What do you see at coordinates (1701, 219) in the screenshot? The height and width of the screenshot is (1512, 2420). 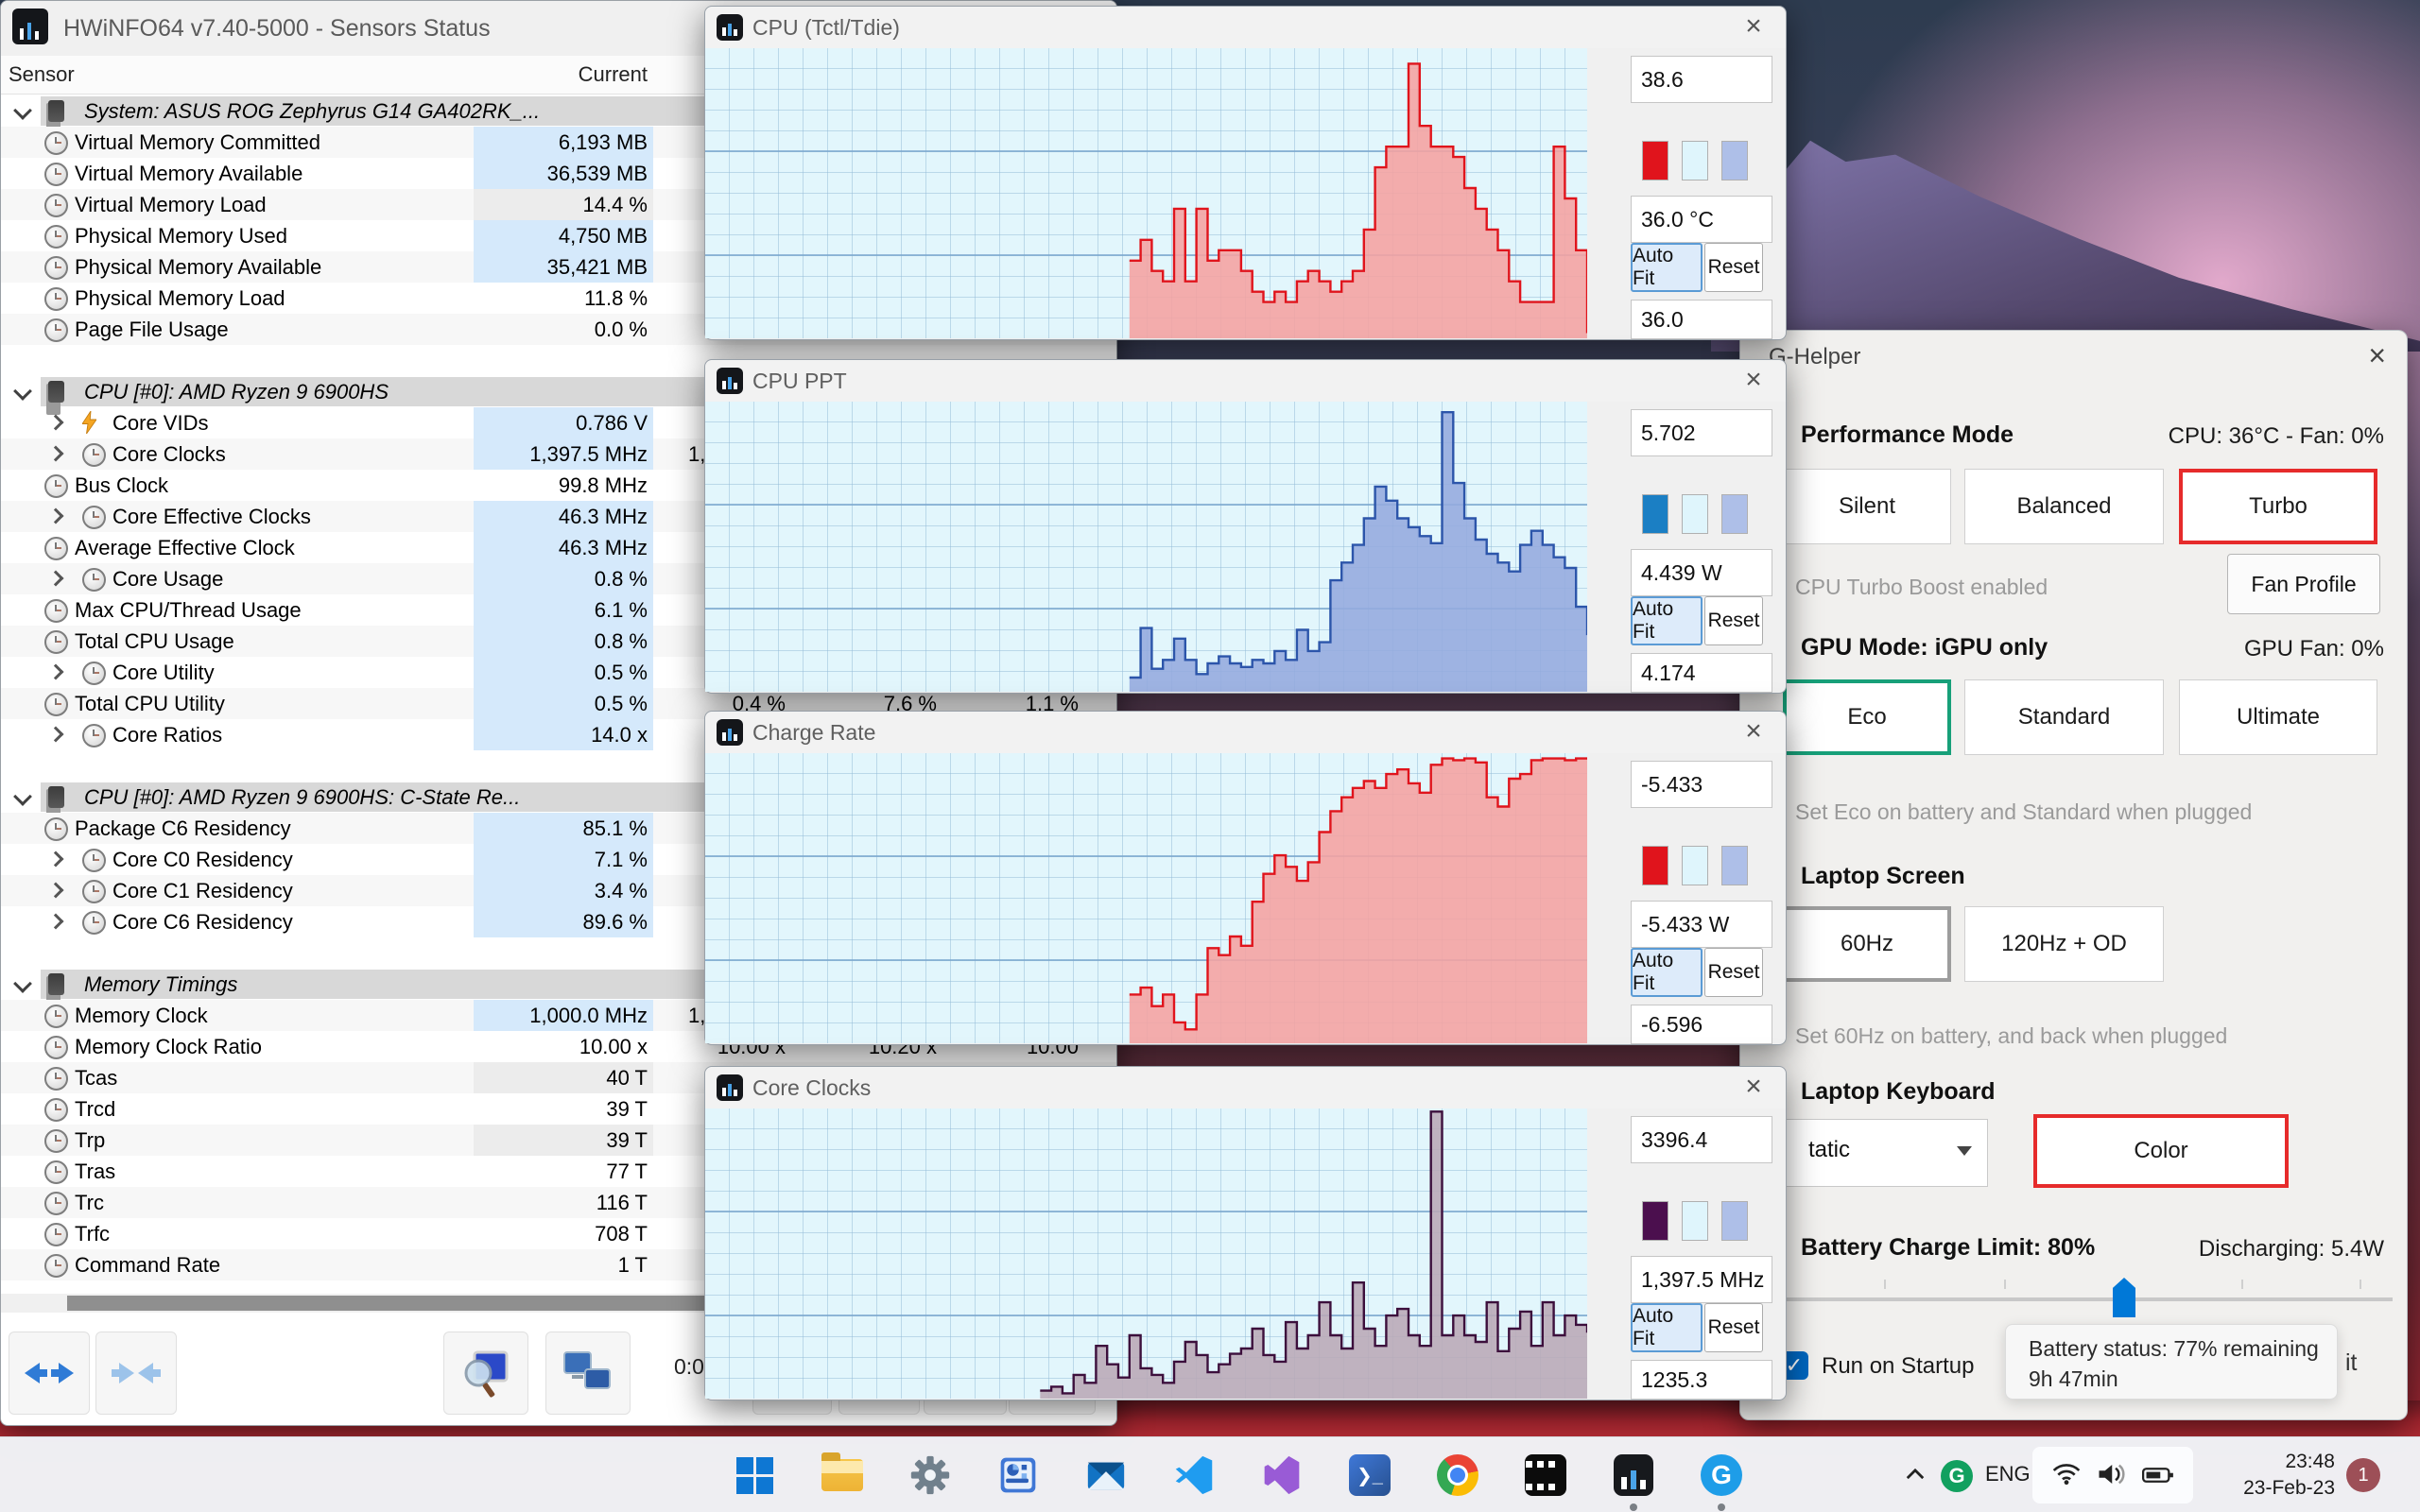 I see `graph-current-value: 36.0 °C` at bounding box center [1701, 219].